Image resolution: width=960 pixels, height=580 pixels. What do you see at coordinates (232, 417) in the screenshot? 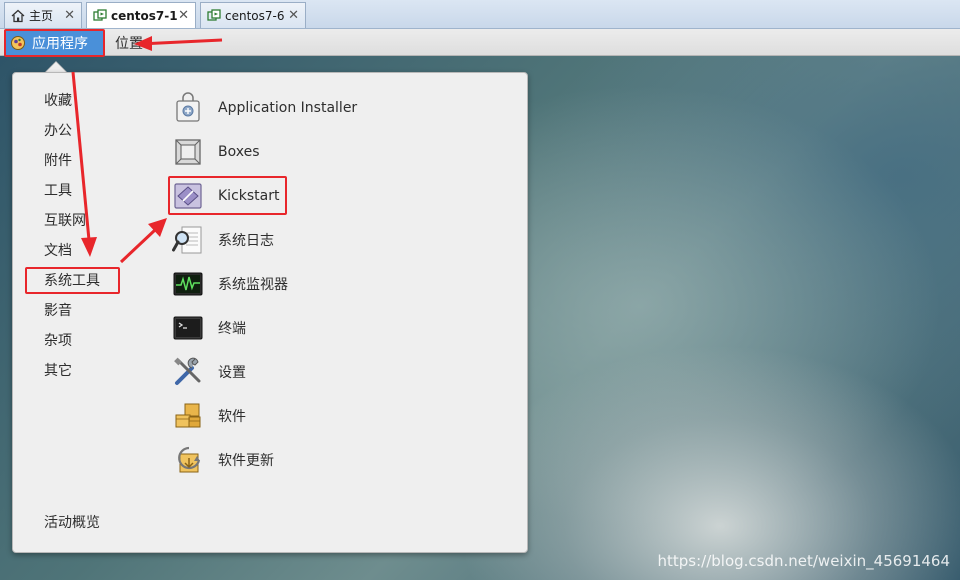
I see `app-label: 软件` at bounding box center [232, 417].